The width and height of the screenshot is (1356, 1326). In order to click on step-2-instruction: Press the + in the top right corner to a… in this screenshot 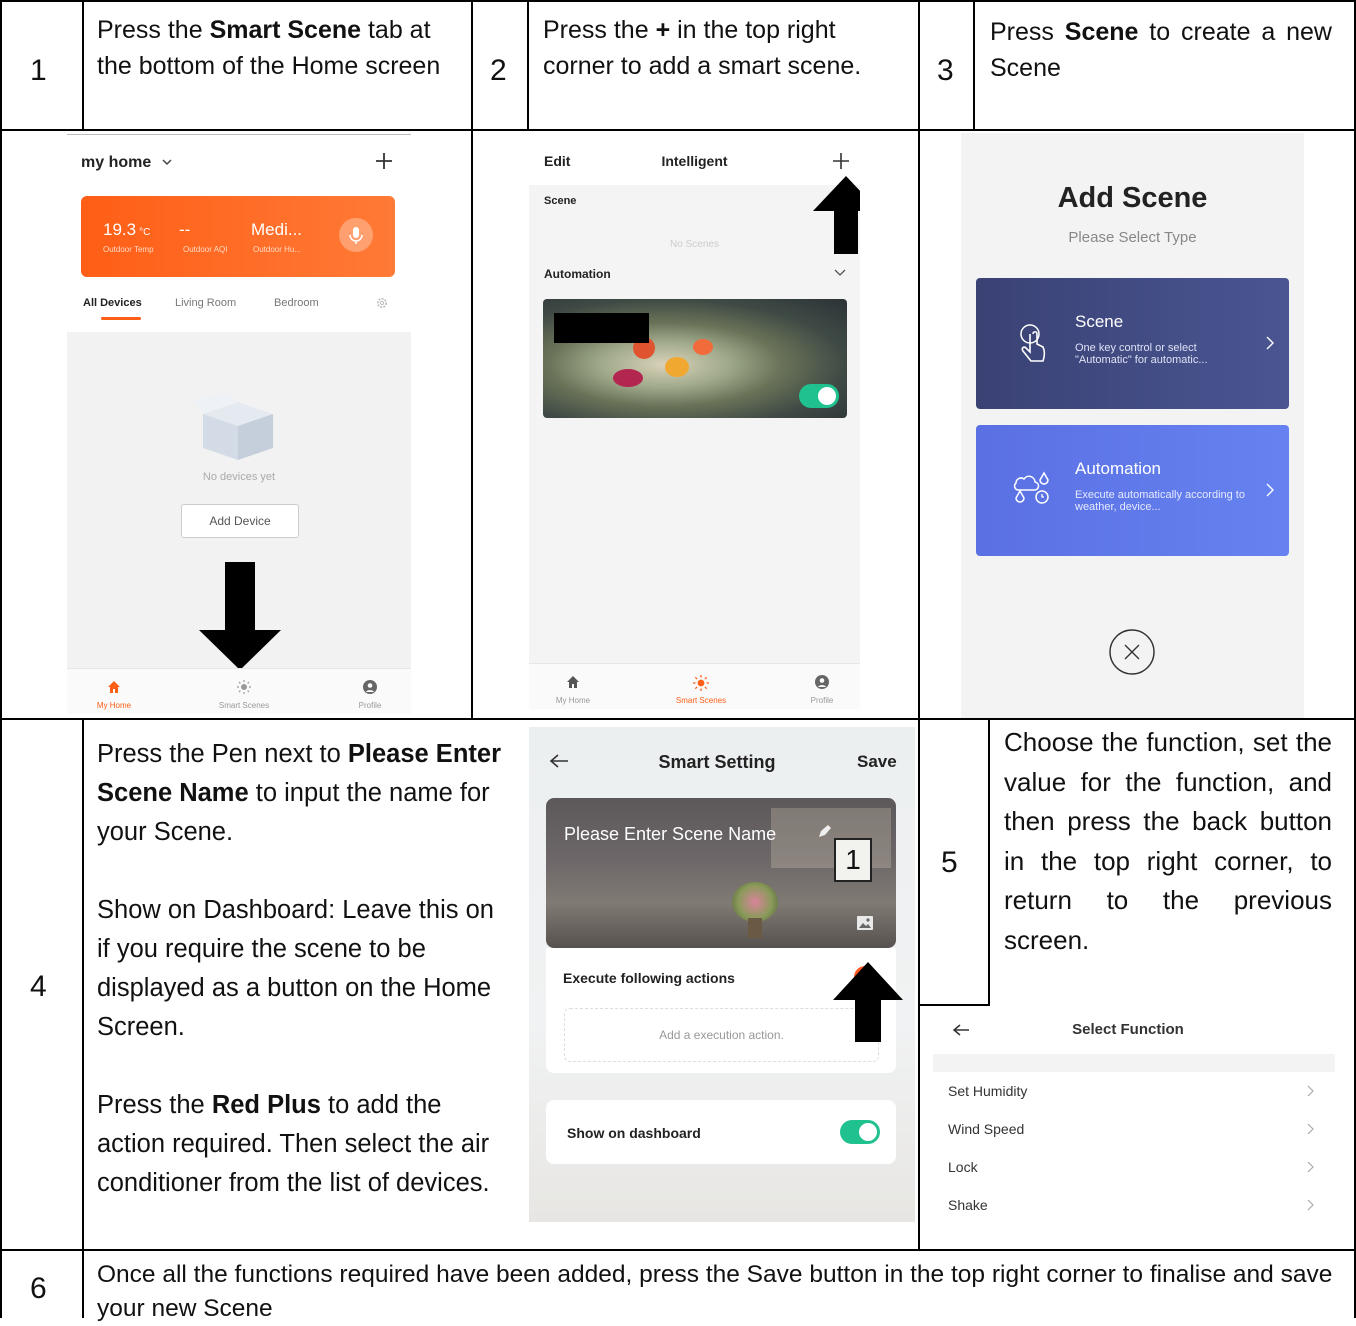, I will do `click(702, 48)`.